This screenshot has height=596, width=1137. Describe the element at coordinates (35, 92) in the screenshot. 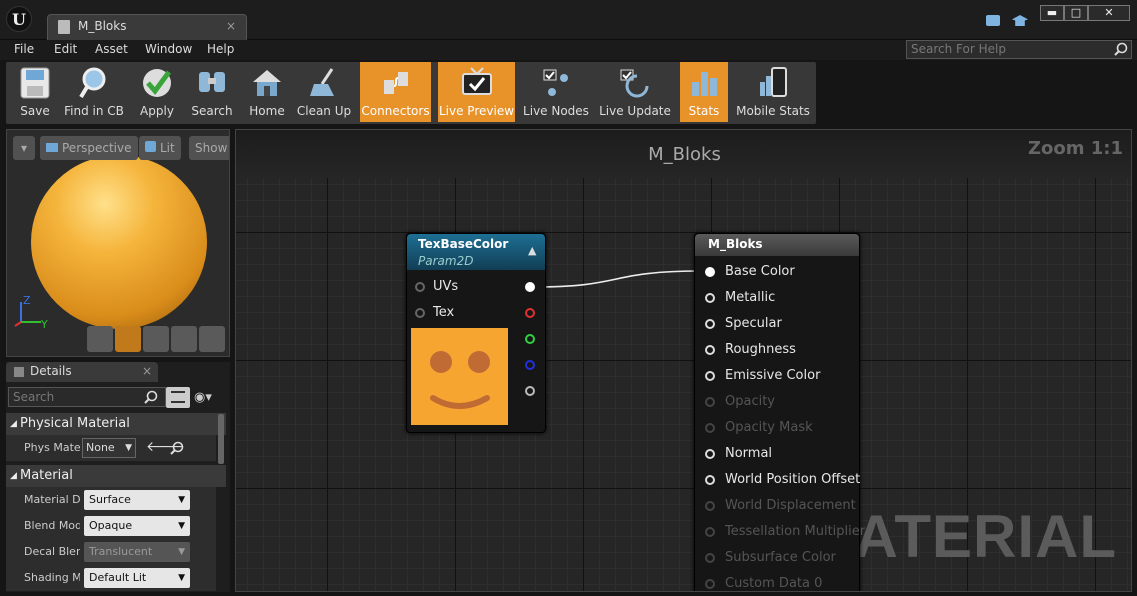

I see `save-button: Save` at that location.